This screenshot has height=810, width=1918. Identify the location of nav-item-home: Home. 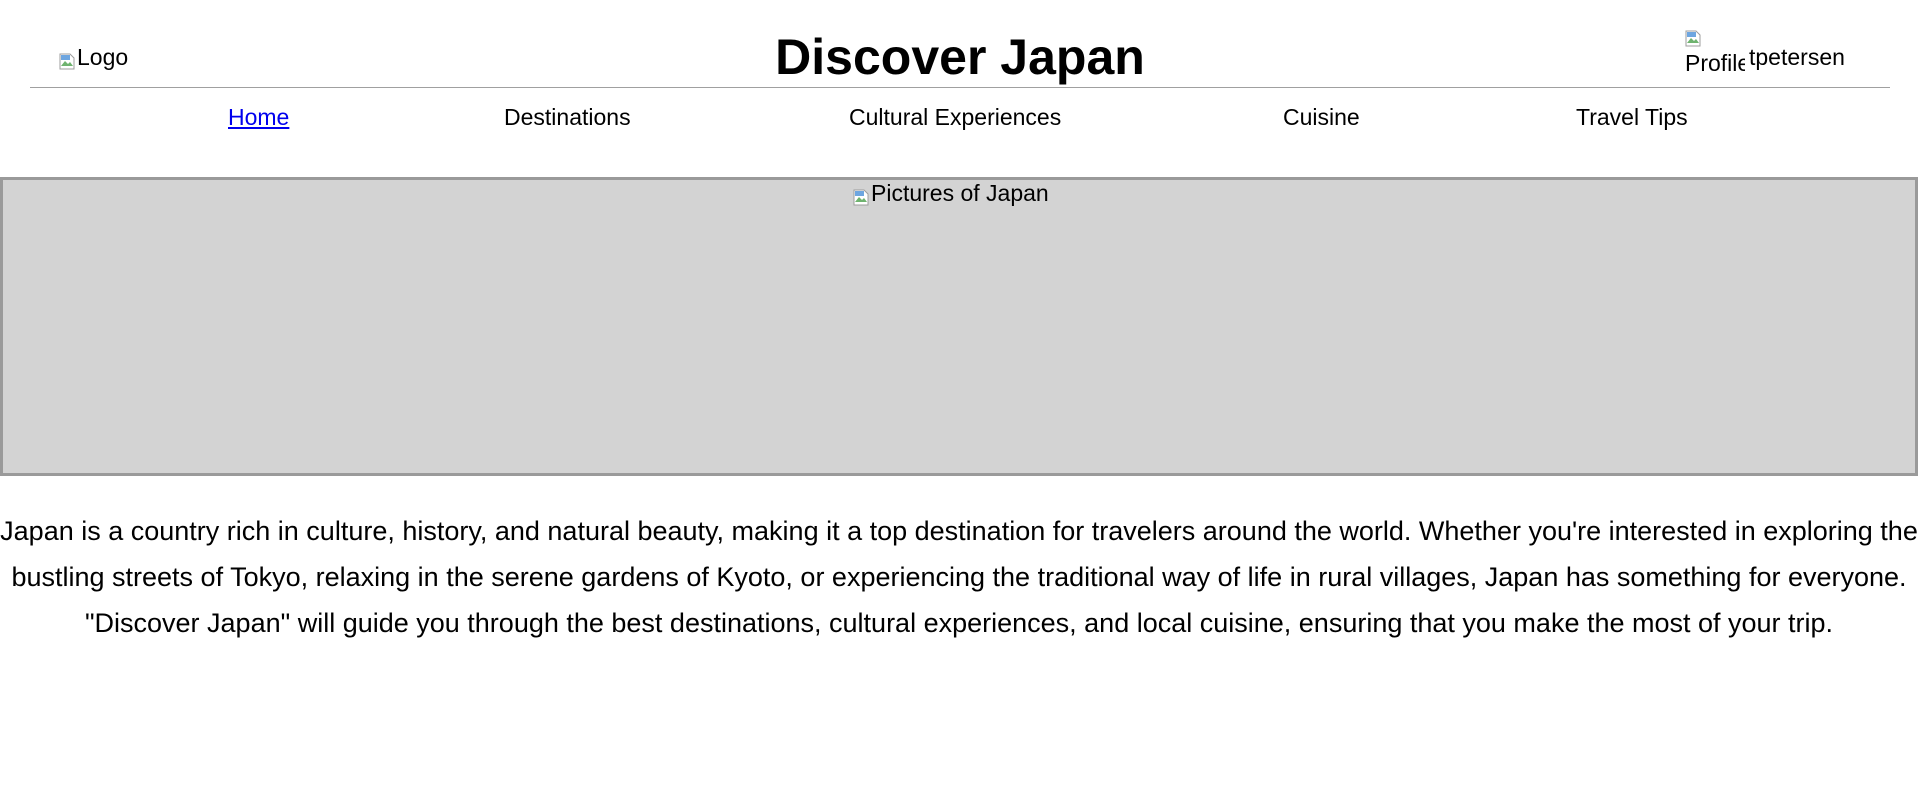
(258, 117).